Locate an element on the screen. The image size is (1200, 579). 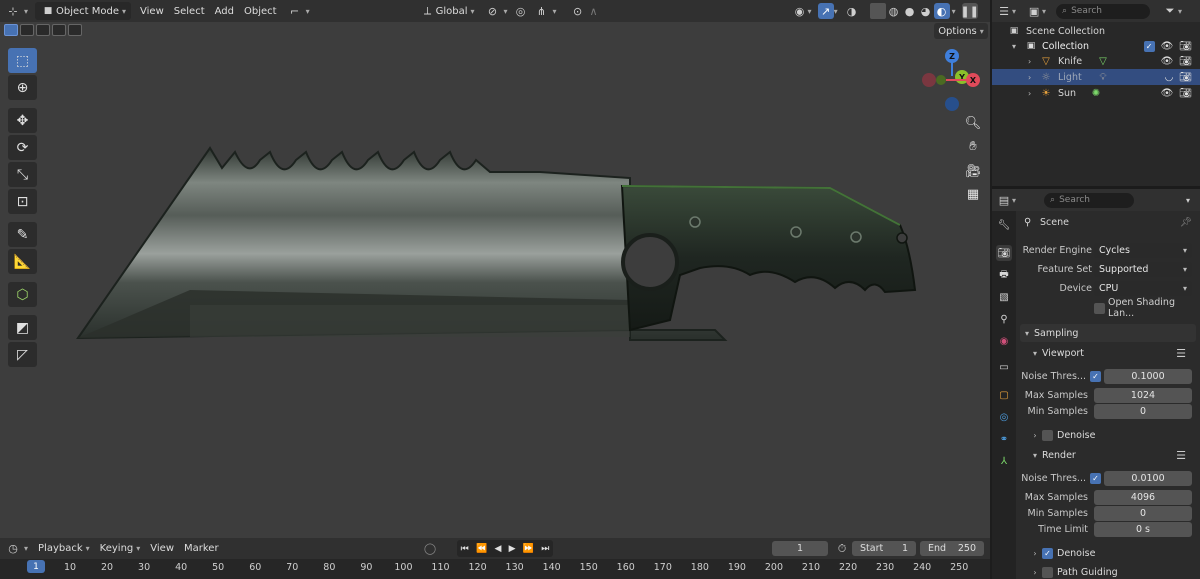
outliner-search-input: ⌕ Search is located at coordinates (1103, 11).